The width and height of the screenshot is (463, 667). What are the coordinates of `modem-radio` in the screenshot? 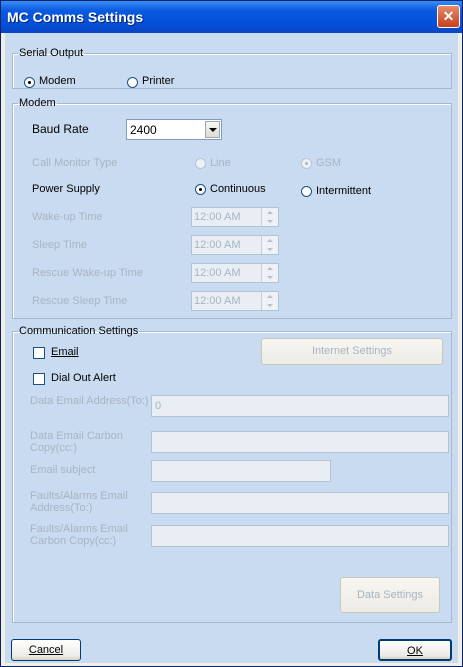 It's located at (29, 82).